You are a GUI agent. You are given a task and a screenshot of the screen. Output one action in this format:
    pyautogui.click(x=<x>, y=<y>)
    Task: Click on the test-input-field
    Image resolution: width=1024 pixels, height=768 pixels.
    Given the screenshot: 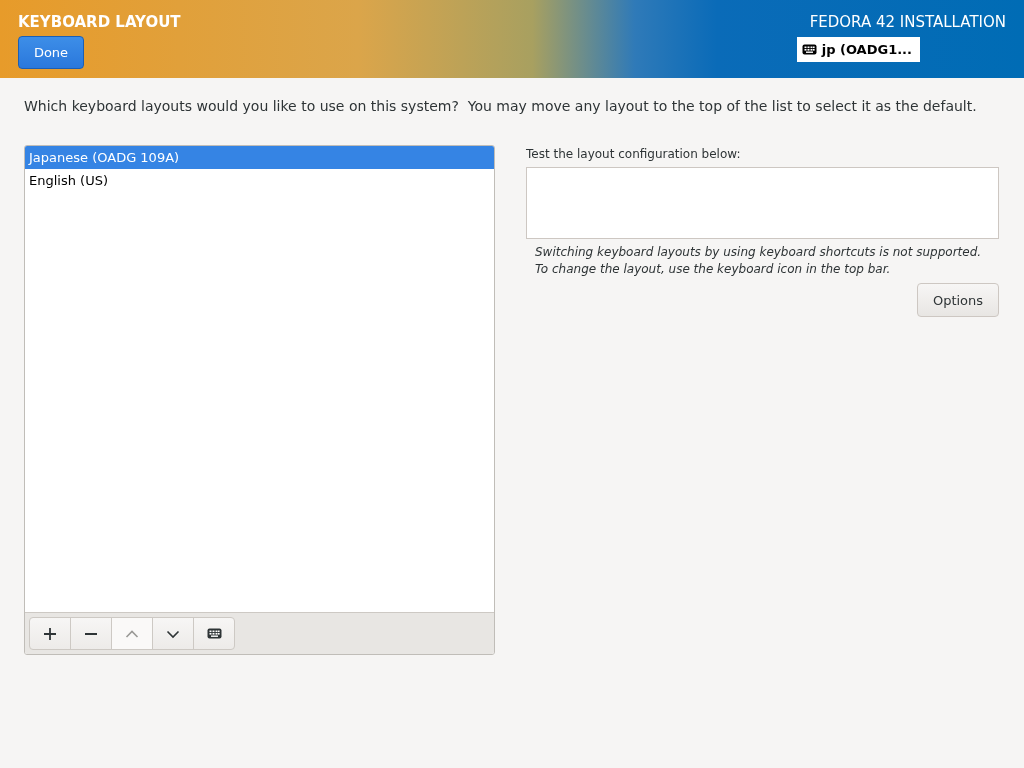 What is the action you would take?
    pyautogui.click(x=762, y=203)
    